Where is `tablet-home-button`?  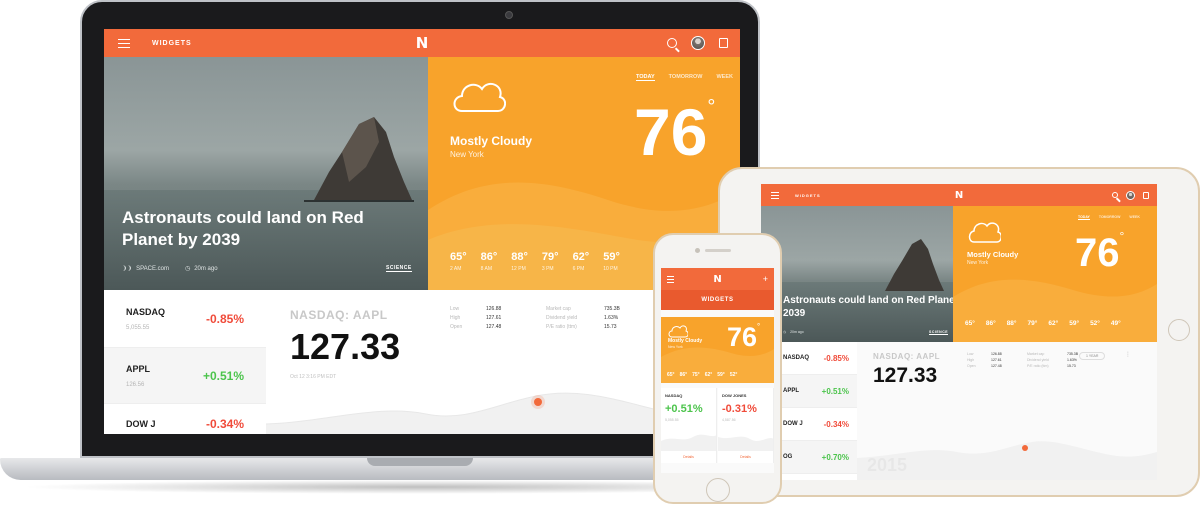
tablet-home-button is located at coordinates (1179, 330).